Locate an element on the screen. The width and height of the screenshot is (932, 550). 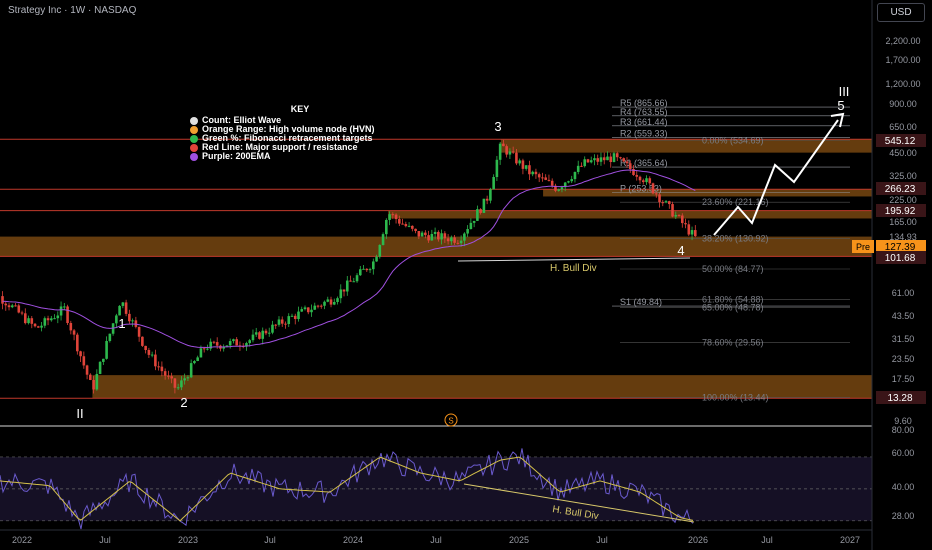
price-tag-label: 101.68 is located at coordinates (900, 258).